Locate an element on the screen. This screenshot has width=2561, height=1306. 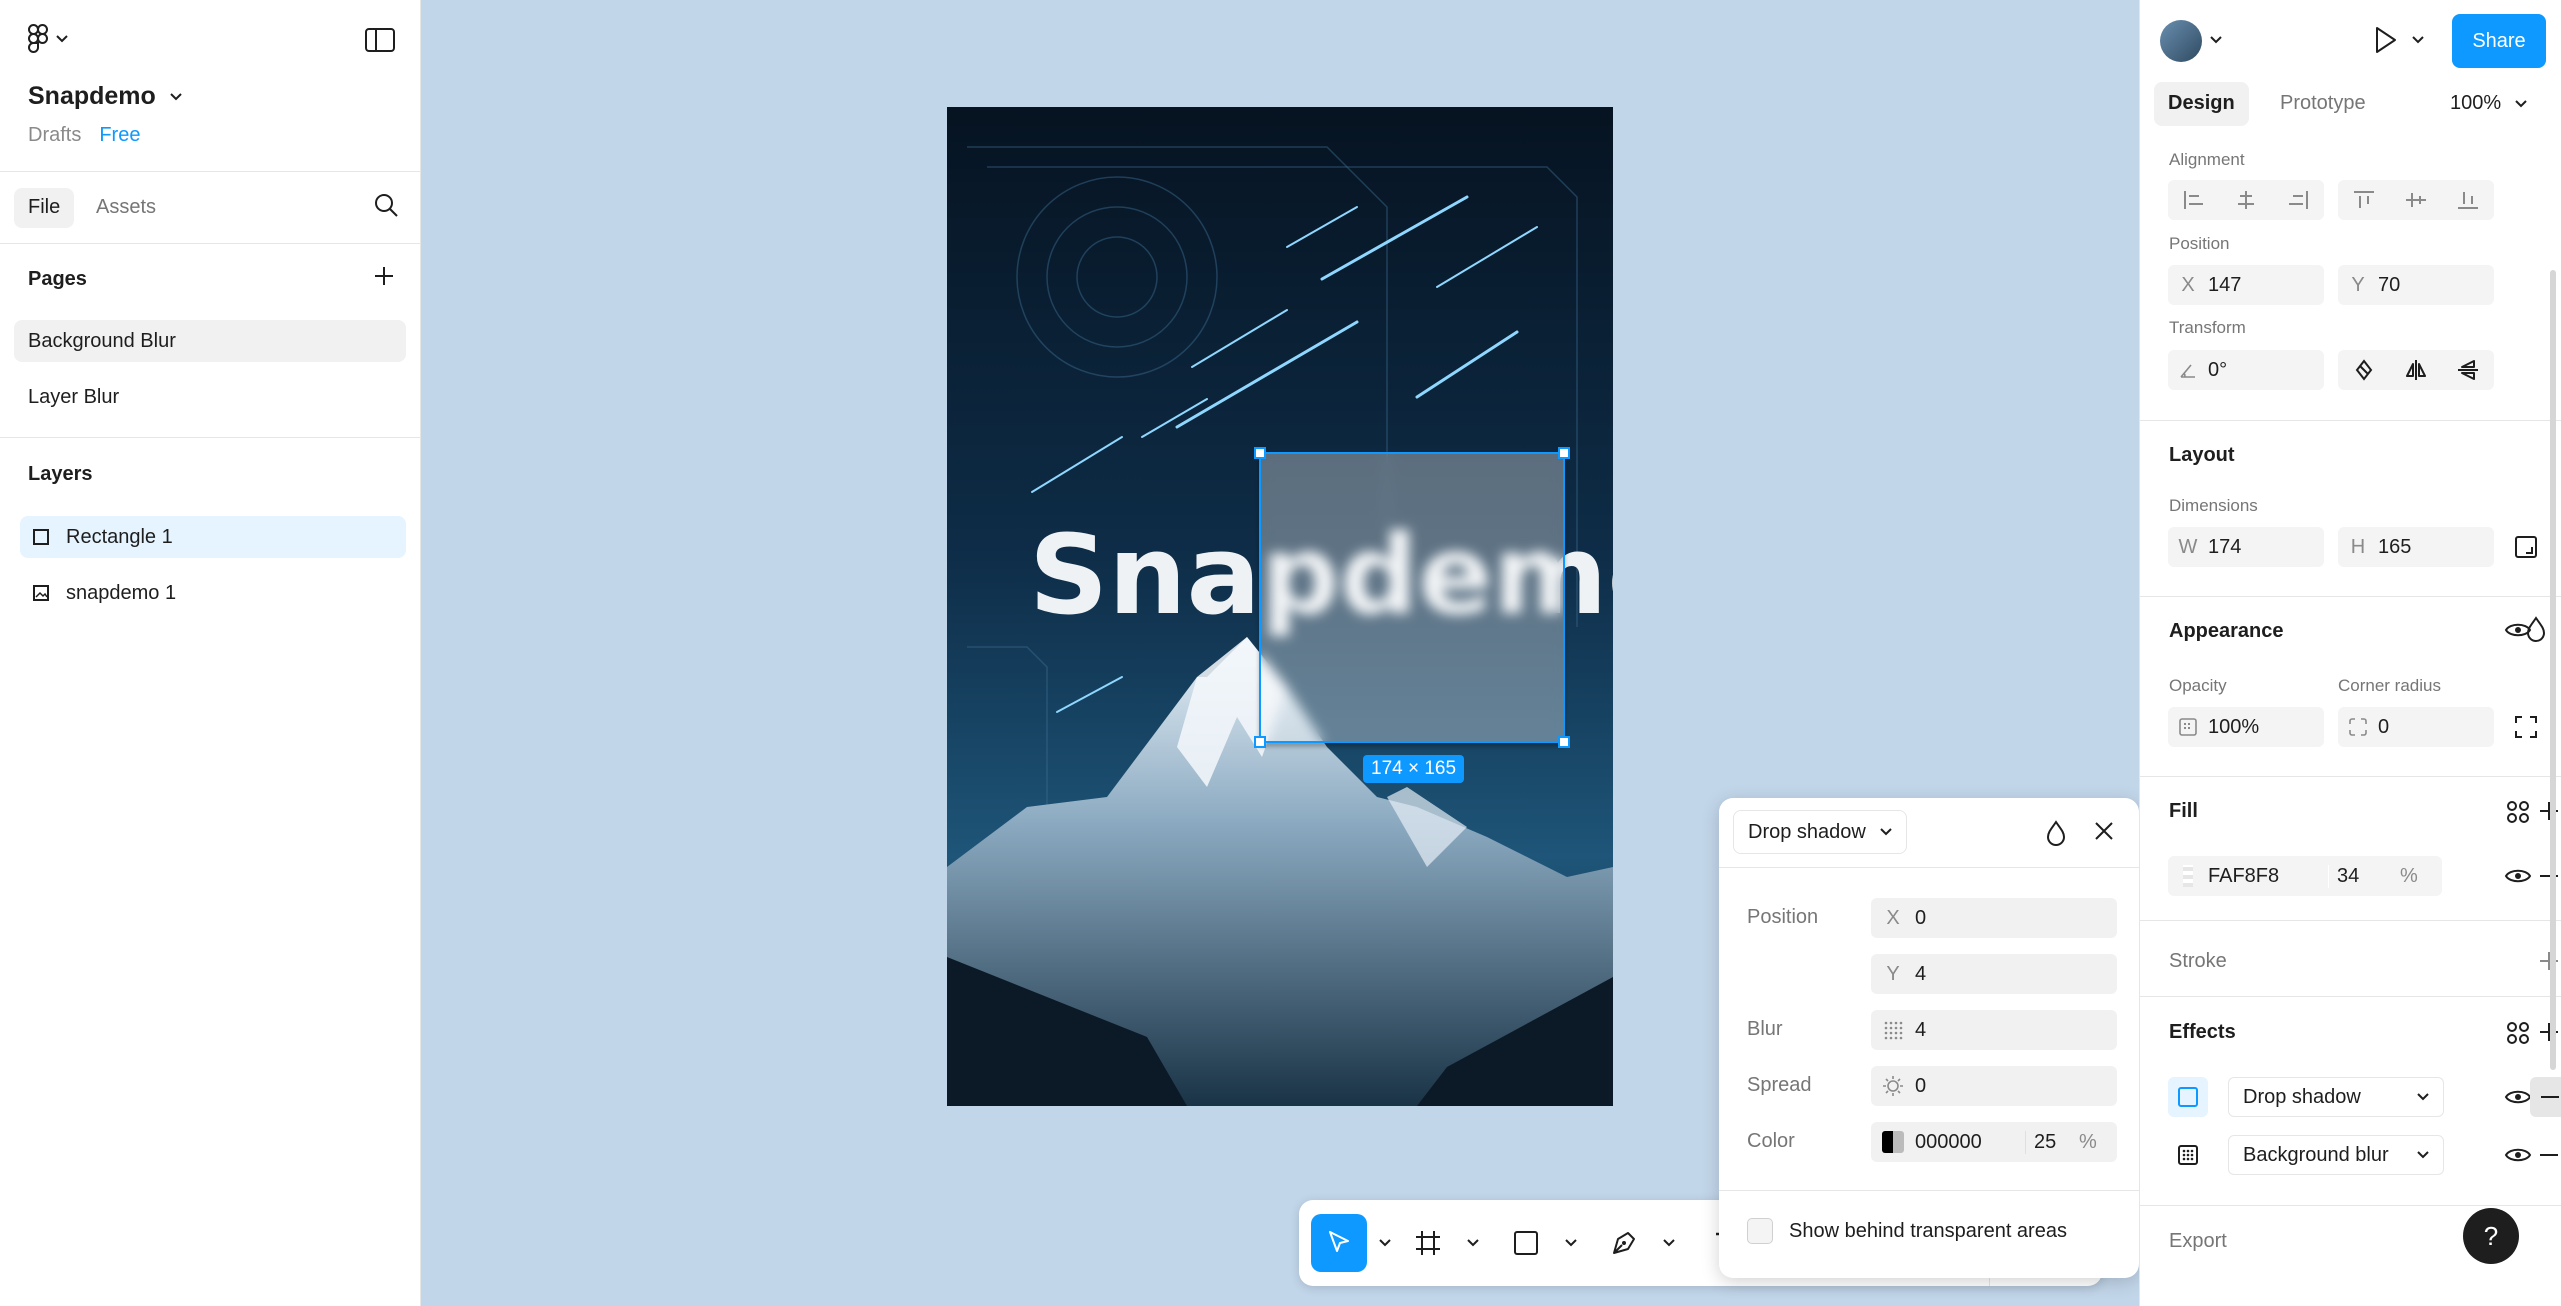
close-popover-button is located at coordinates (2104, 833).